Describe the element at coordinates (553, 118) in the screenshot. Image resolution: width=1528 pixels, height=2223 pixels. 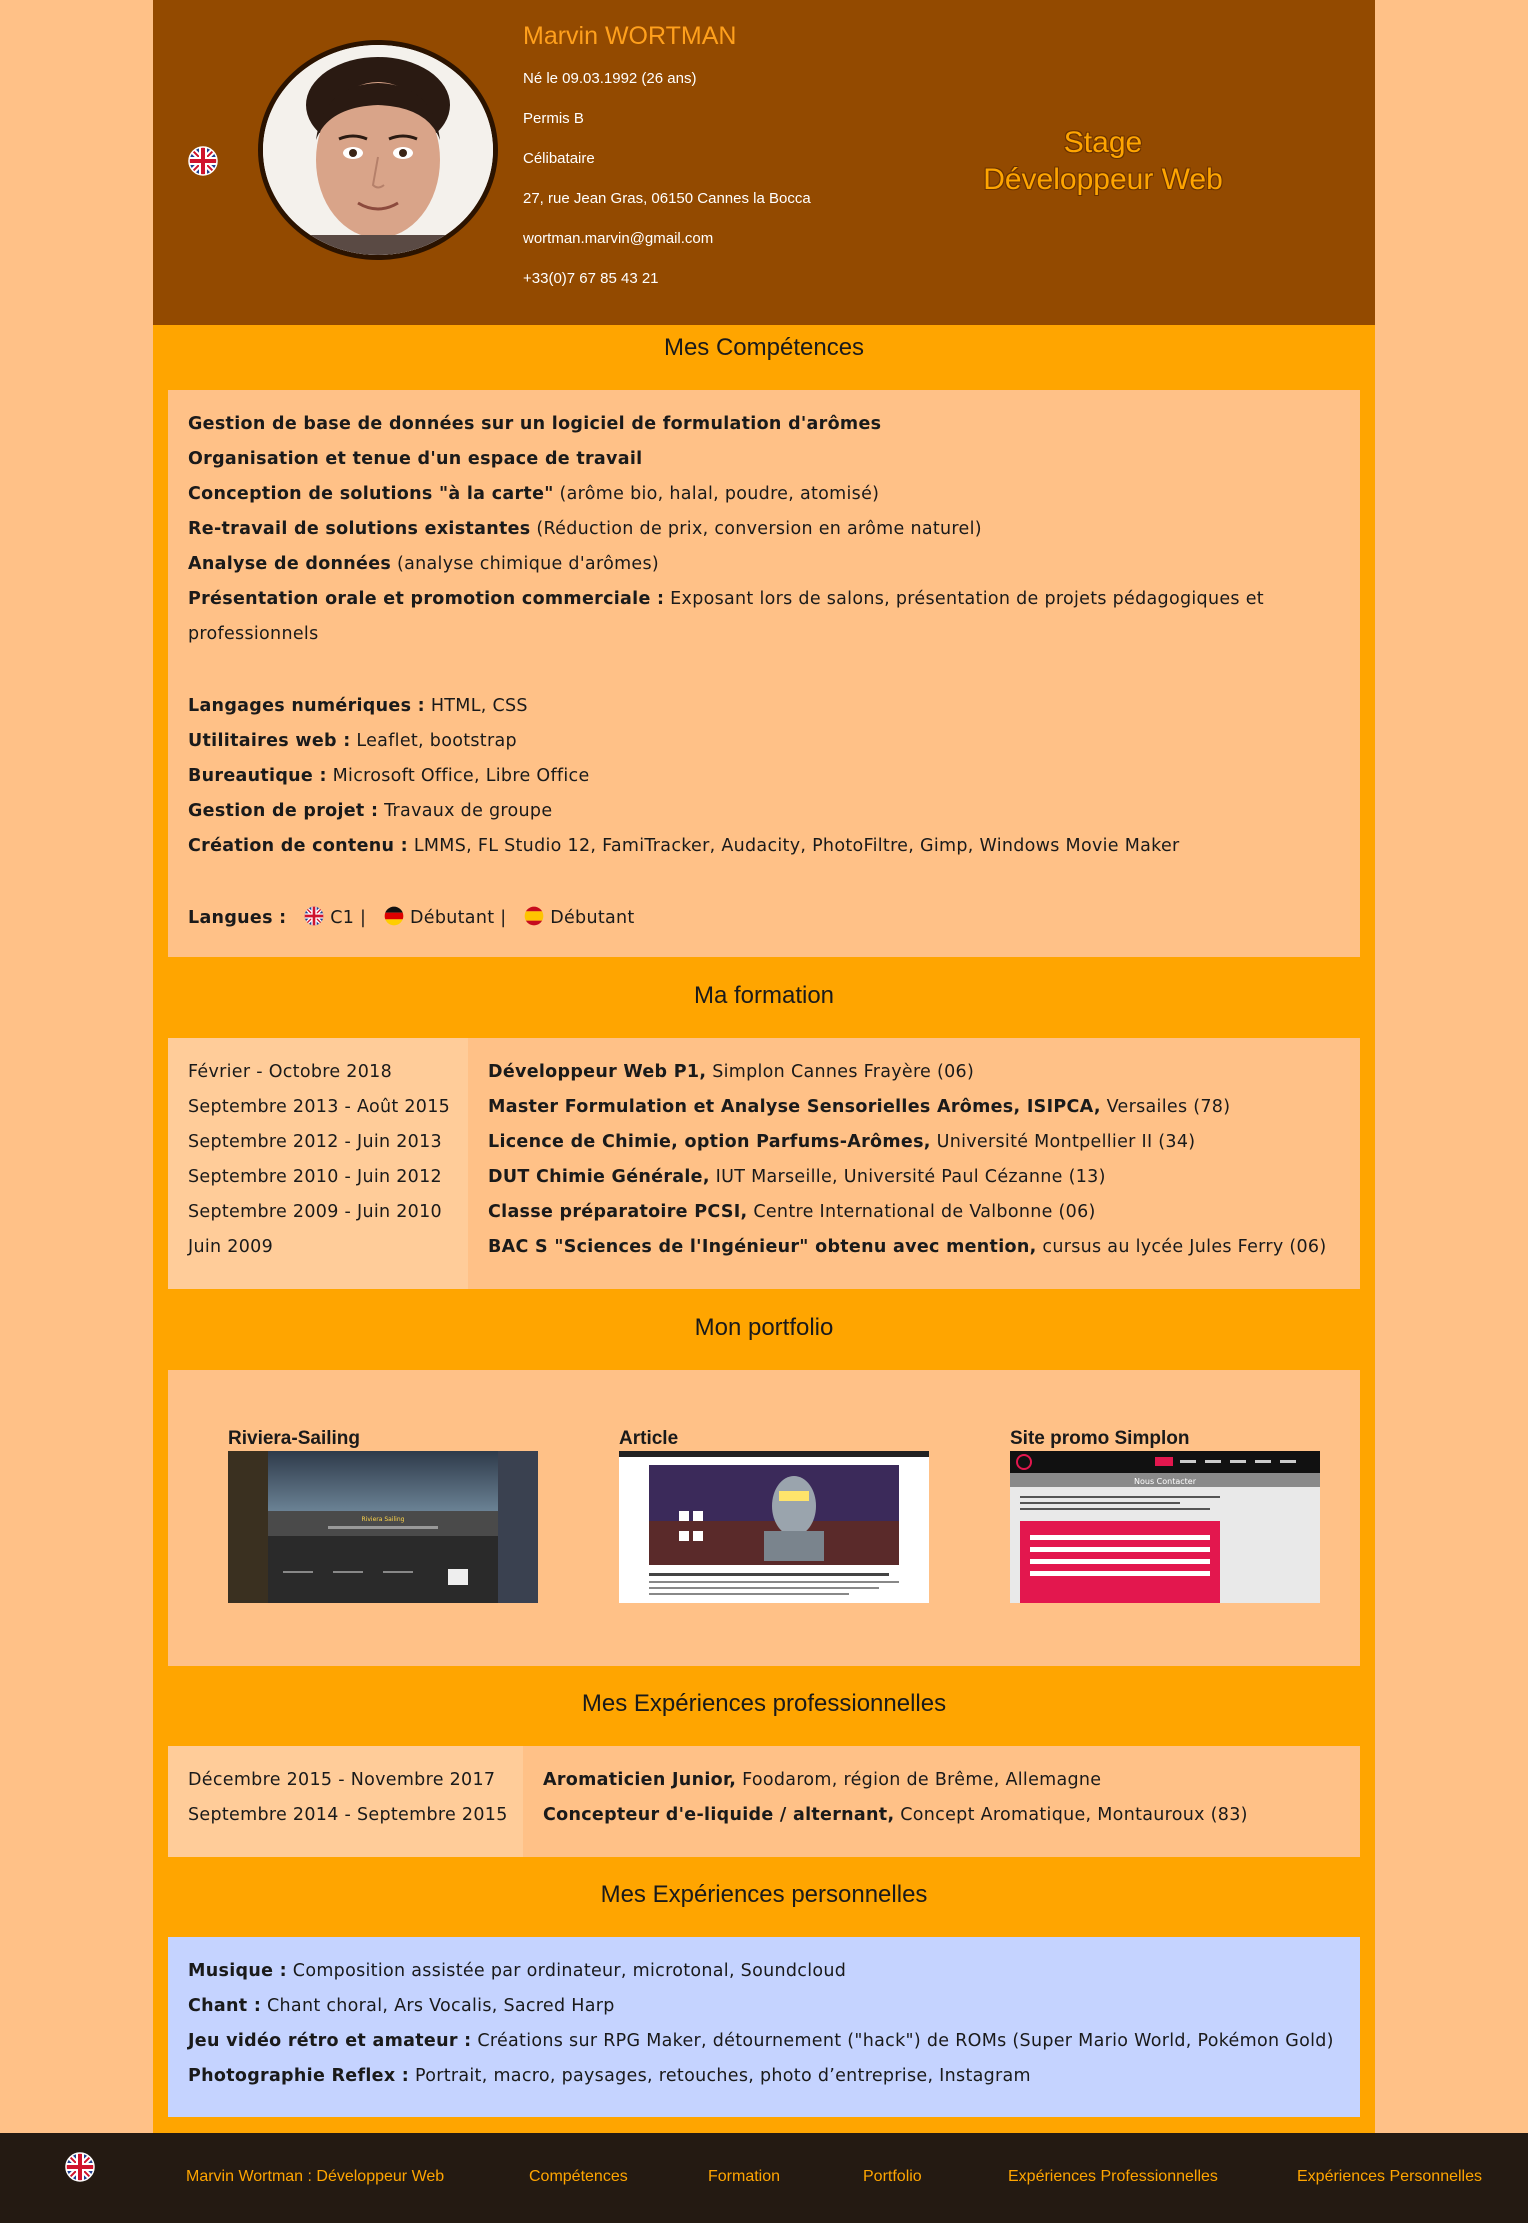
I see `driving-licence: Permis B` at that location.